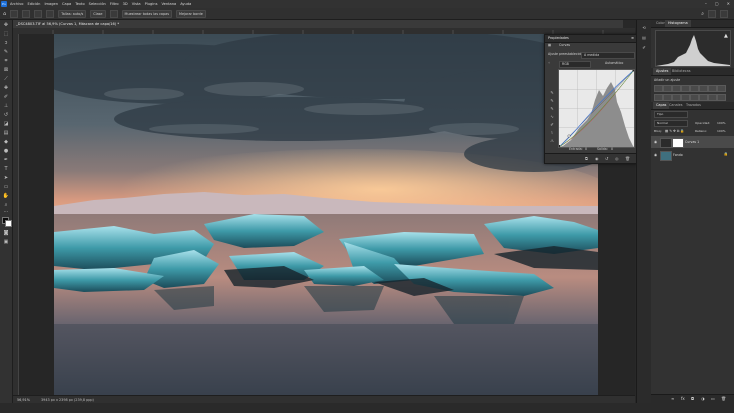 This screenshot has height=413, width=734. Describe the element at coordinates (721, 123) in the screenshot. I see `opacity-value: 100%` at that location.